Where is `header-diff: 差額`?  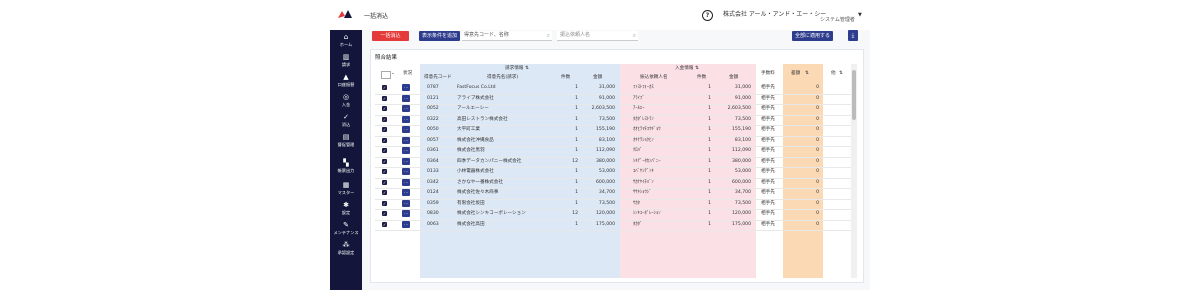 header-diff: 差額 is located at coordinates (795, 74).